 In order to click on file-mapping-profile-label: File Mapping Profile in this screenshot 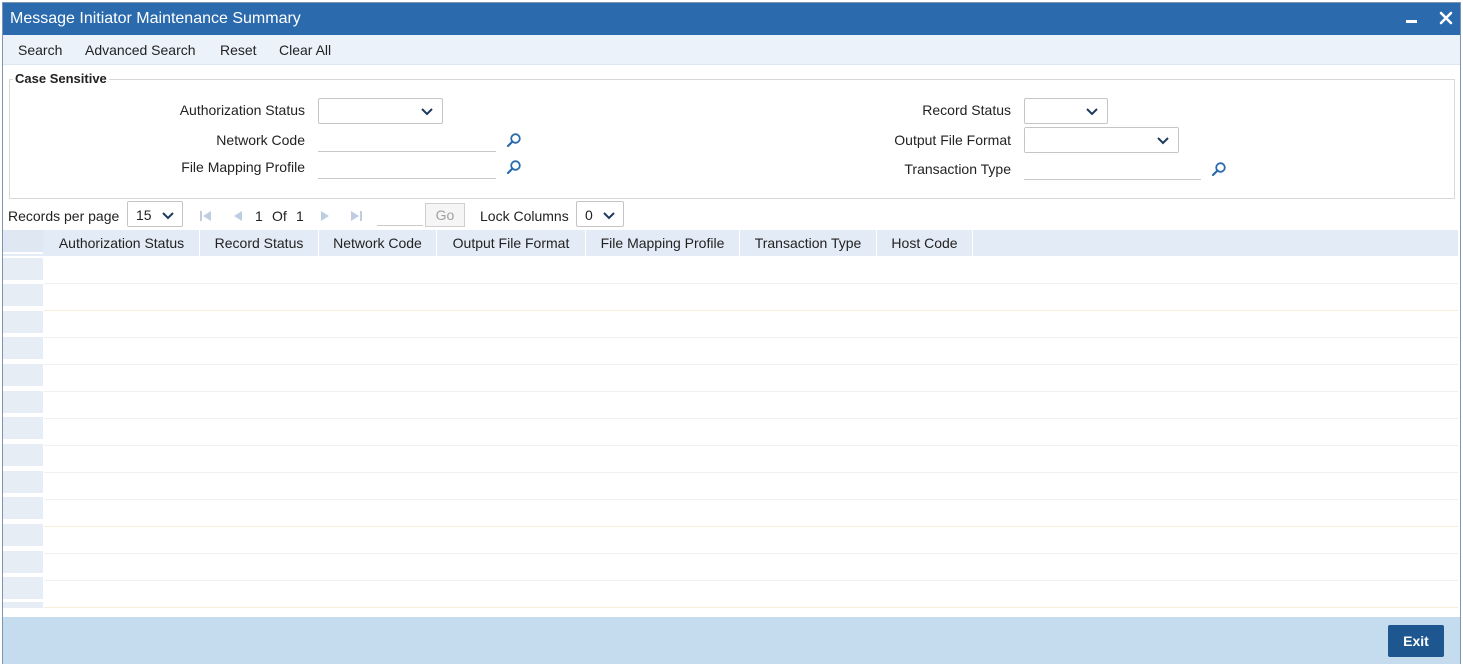, I will do `click(243, 167)`.